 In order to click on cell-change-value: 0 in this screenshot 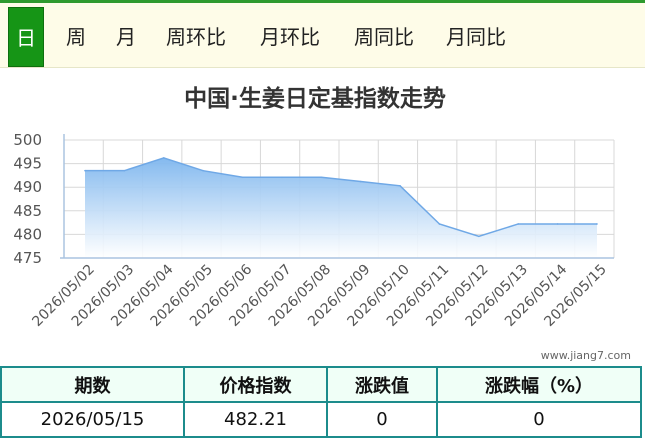, I will do `click(382, 419)`.